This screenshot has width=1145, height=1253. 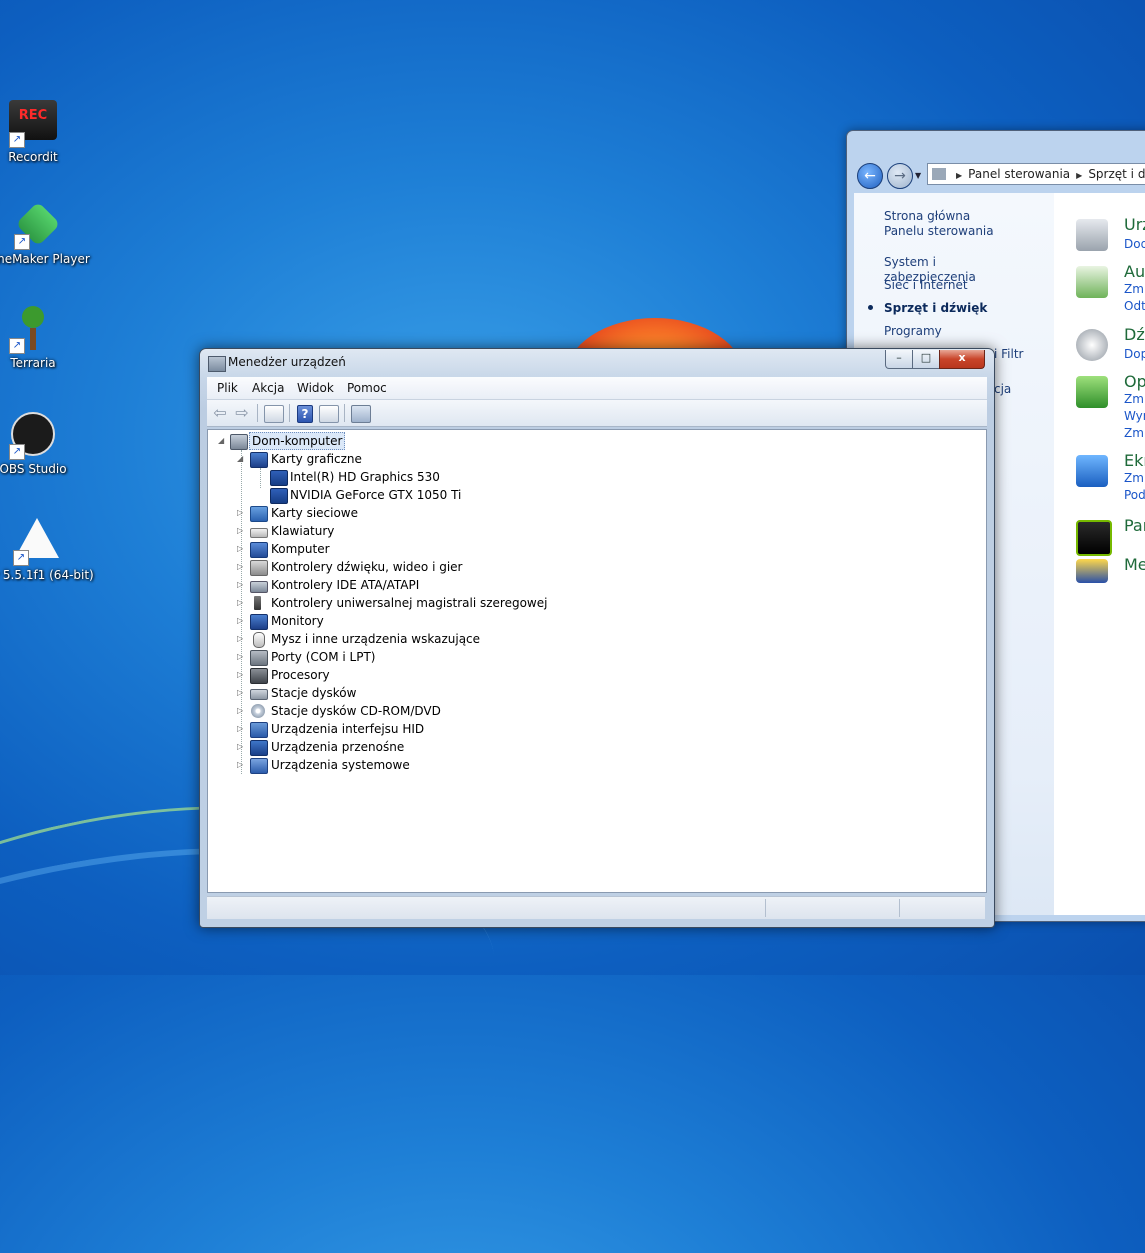 I want to click on tree-category-label: Urządzenia systemowe, so click(x=340, y=765).